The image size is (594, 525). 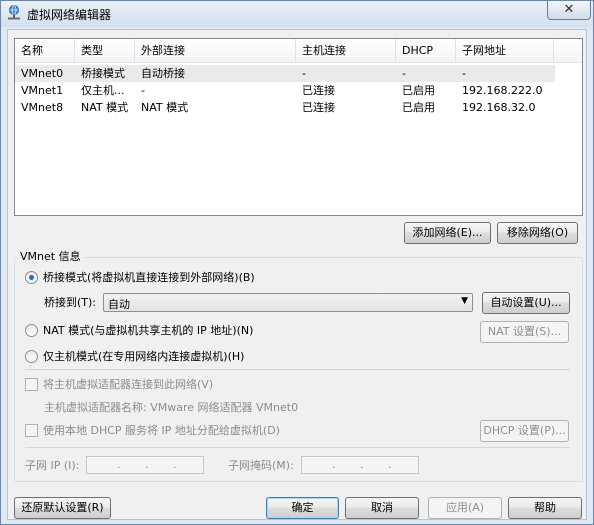 I want to click on subnet-mask-label: 子网掩码(M):, so click(x=261, y=465).